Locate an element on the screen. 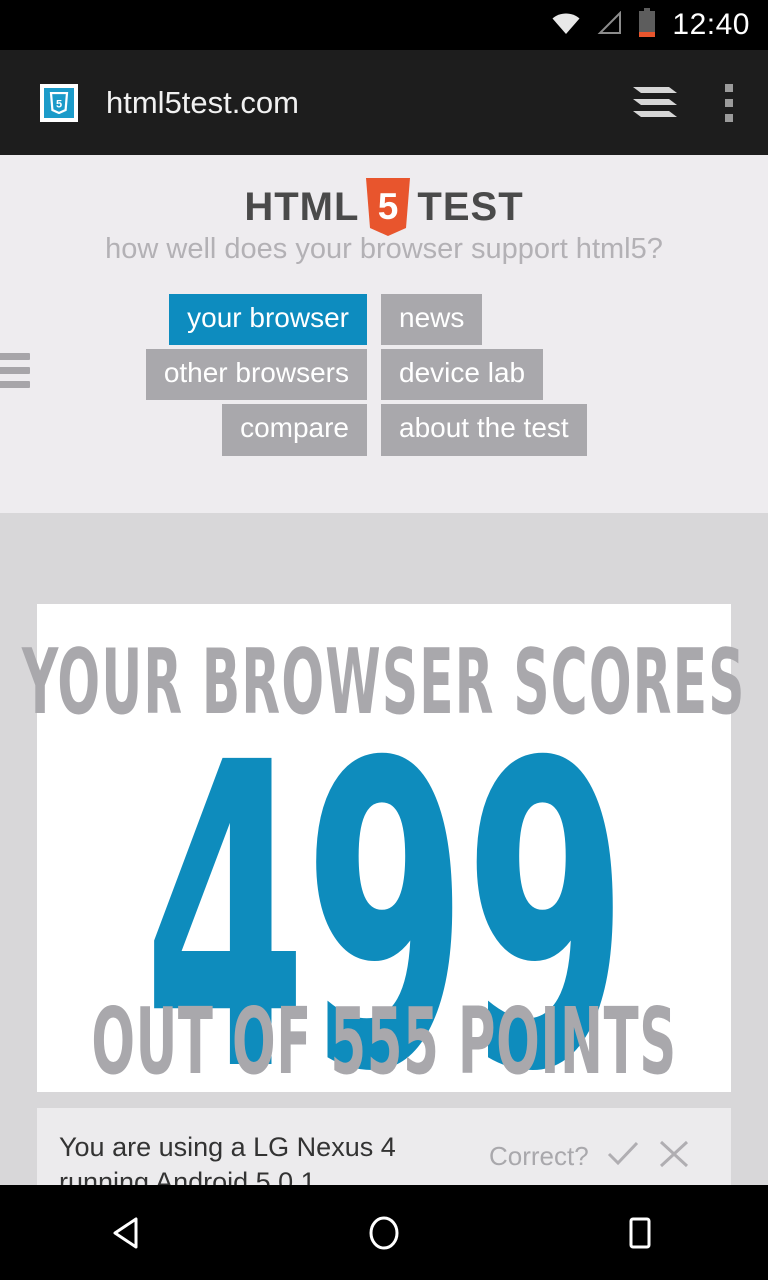  status-icons is located at coordinates (603, 25).